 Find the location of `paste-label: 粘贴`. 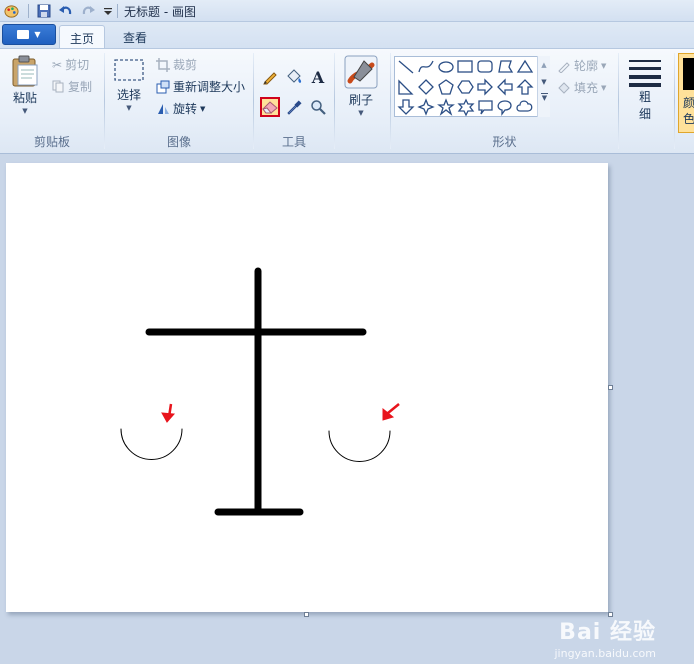

paste-label: 粘贴 is located at coordinates (24, 98).